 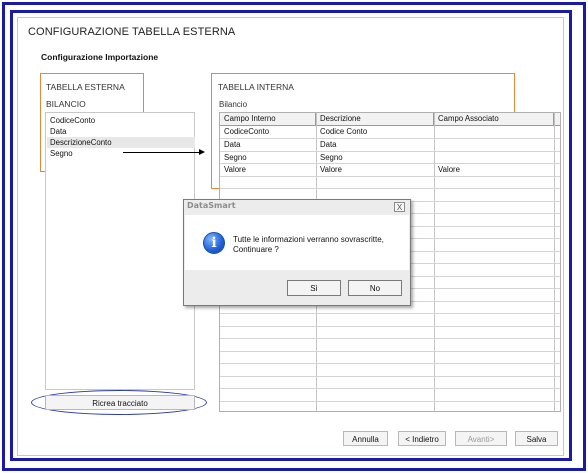 What do you see at coordinates (536, 438) in the screenshot?
I see `save-button: Salva` at bounding box center [536, 438].